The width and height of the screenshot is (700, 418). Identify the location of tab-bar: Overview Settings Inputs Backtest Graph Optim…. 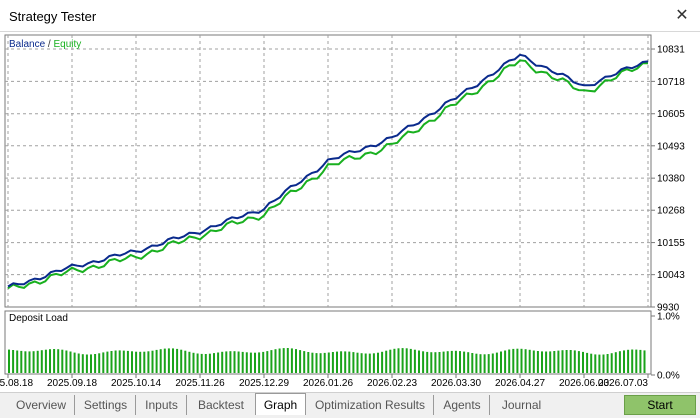
(350, 405).